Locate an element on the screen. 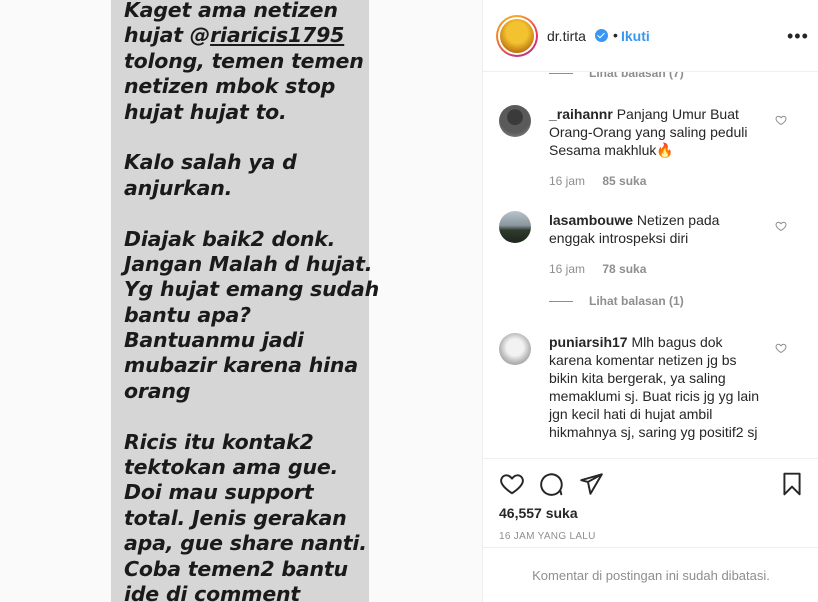  story-line: ide di comment is located at coordinates (212, 591).